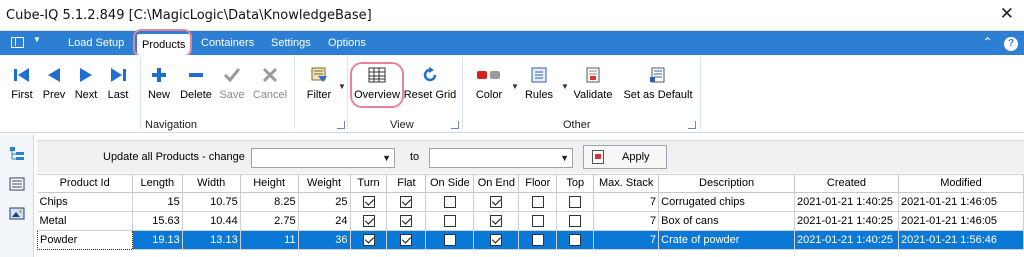  I want to click on cell-on-side, so click(450, 240).